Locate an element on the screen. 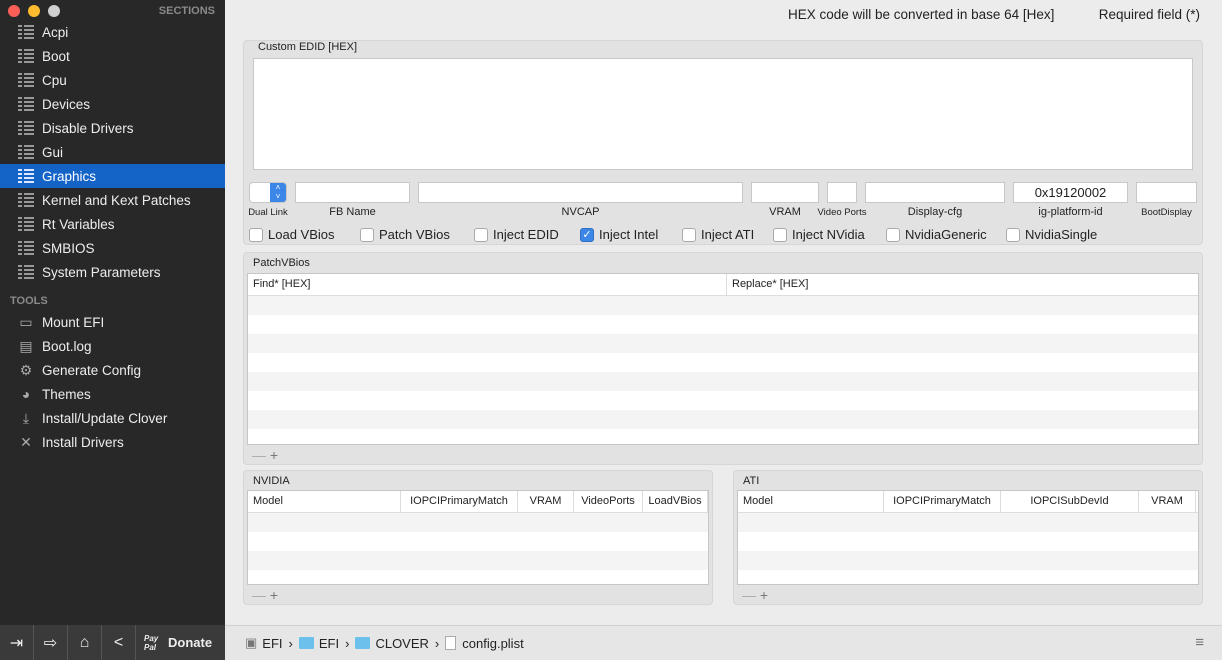 This screenshot has width=1222, height=660. tool-item-install-drivers: ✕ Install Drivers is located at coordinates (112, 442).